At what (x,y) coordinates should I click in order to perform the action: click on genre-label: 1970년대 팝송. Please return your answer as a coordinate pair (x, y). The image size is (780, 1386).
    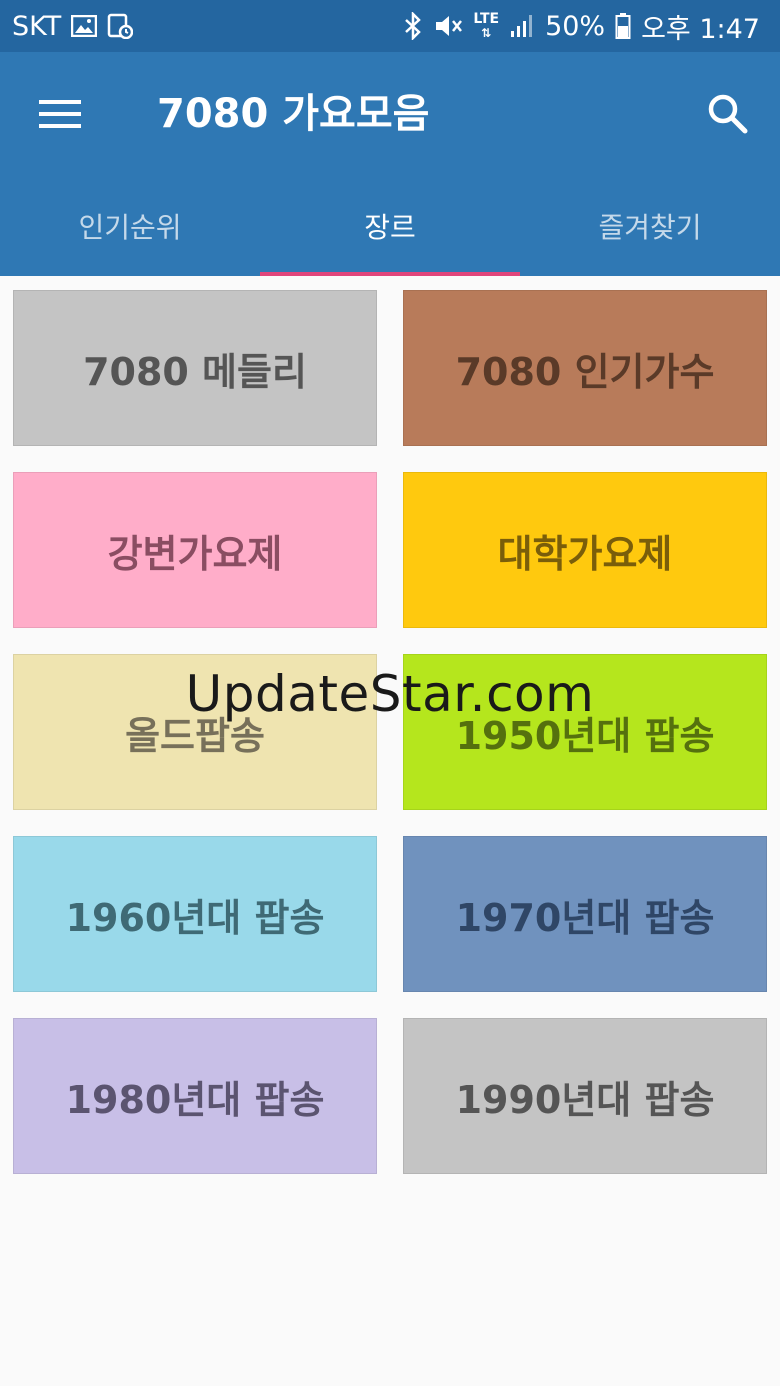
    Looking at the image, I should click on (585, 917).